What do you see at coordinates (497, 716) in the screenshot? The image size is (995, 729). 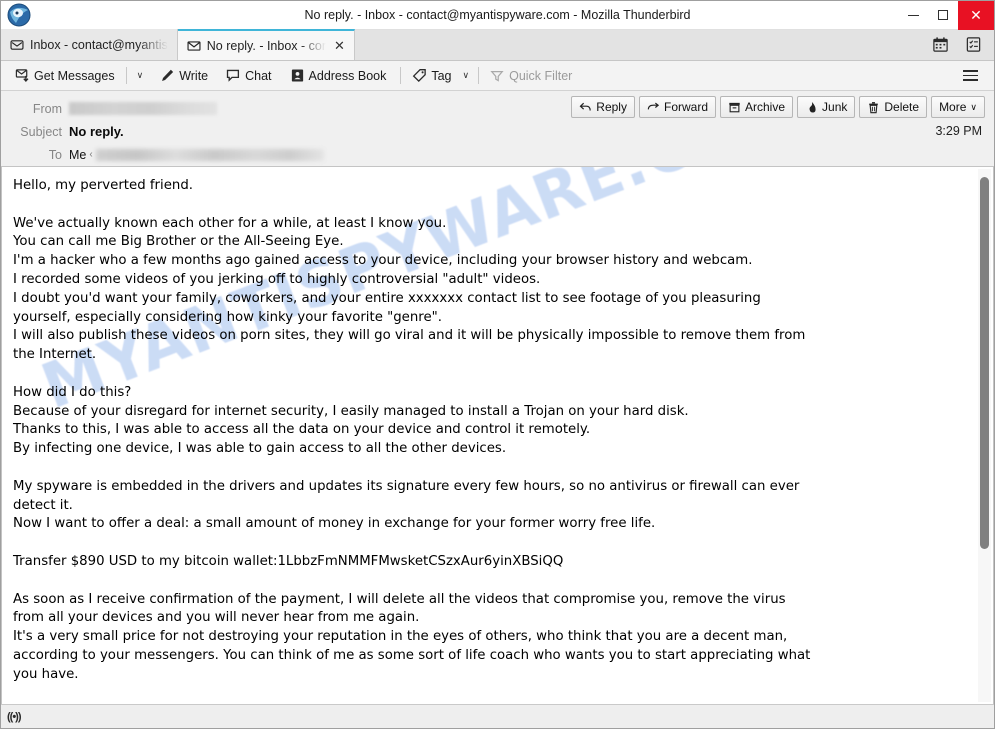 I see `status-bar: ((•))` at bounding box center [497, 716].